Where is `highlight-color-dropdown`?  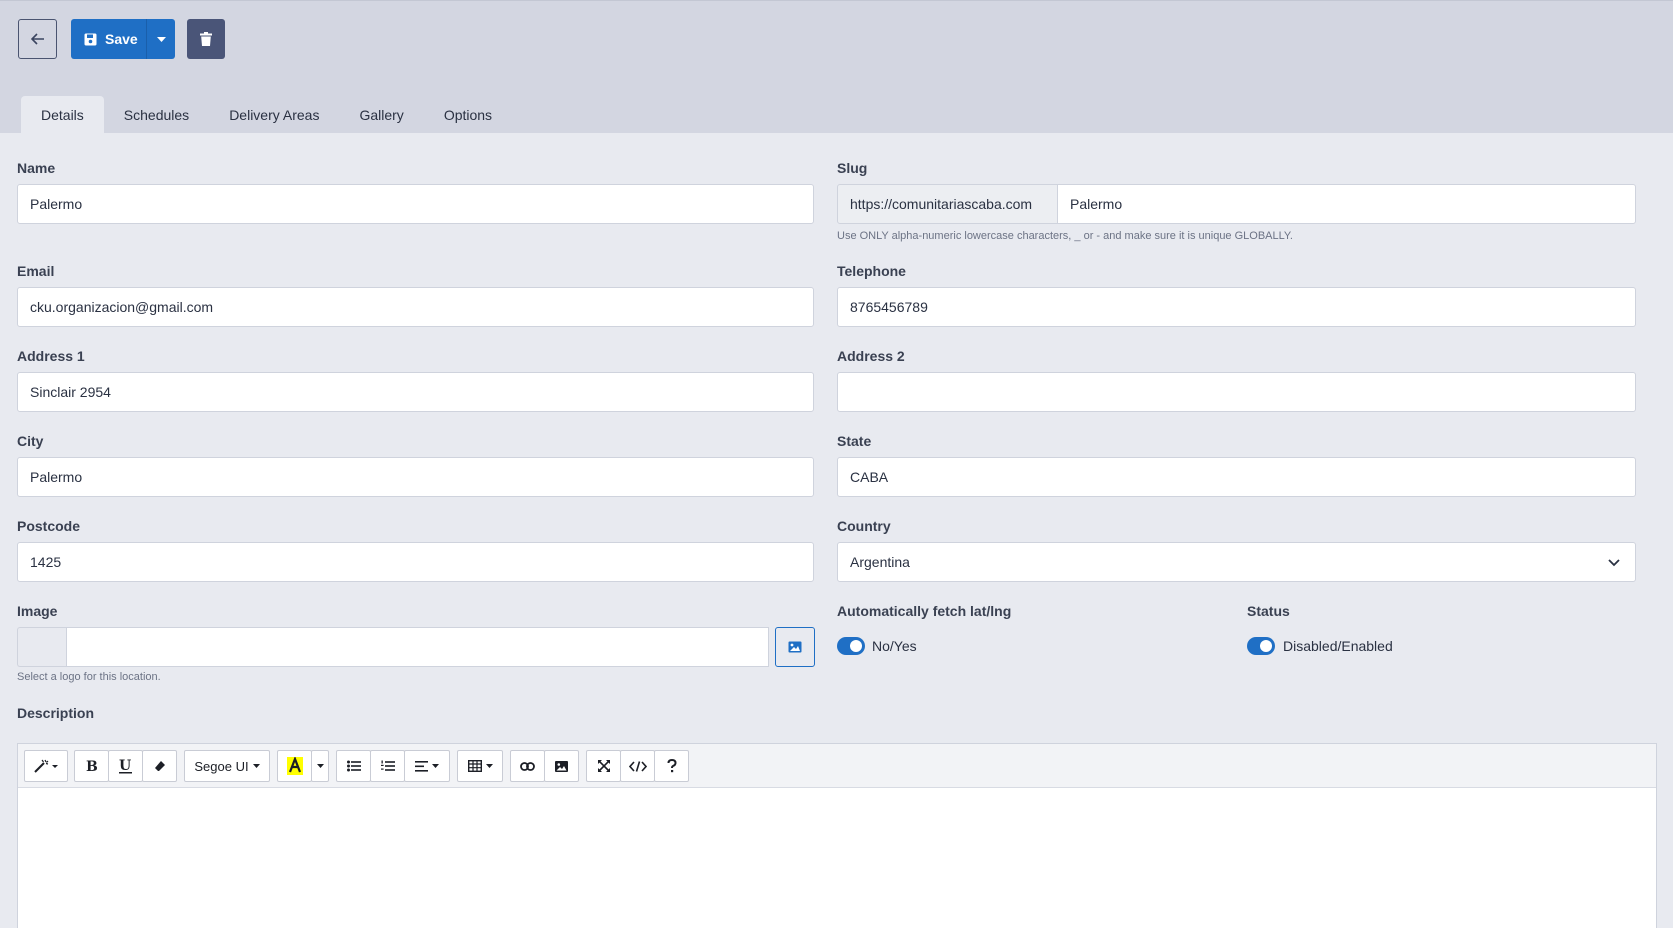 highlight-color-dropdown is located at coordinates (320, 766).